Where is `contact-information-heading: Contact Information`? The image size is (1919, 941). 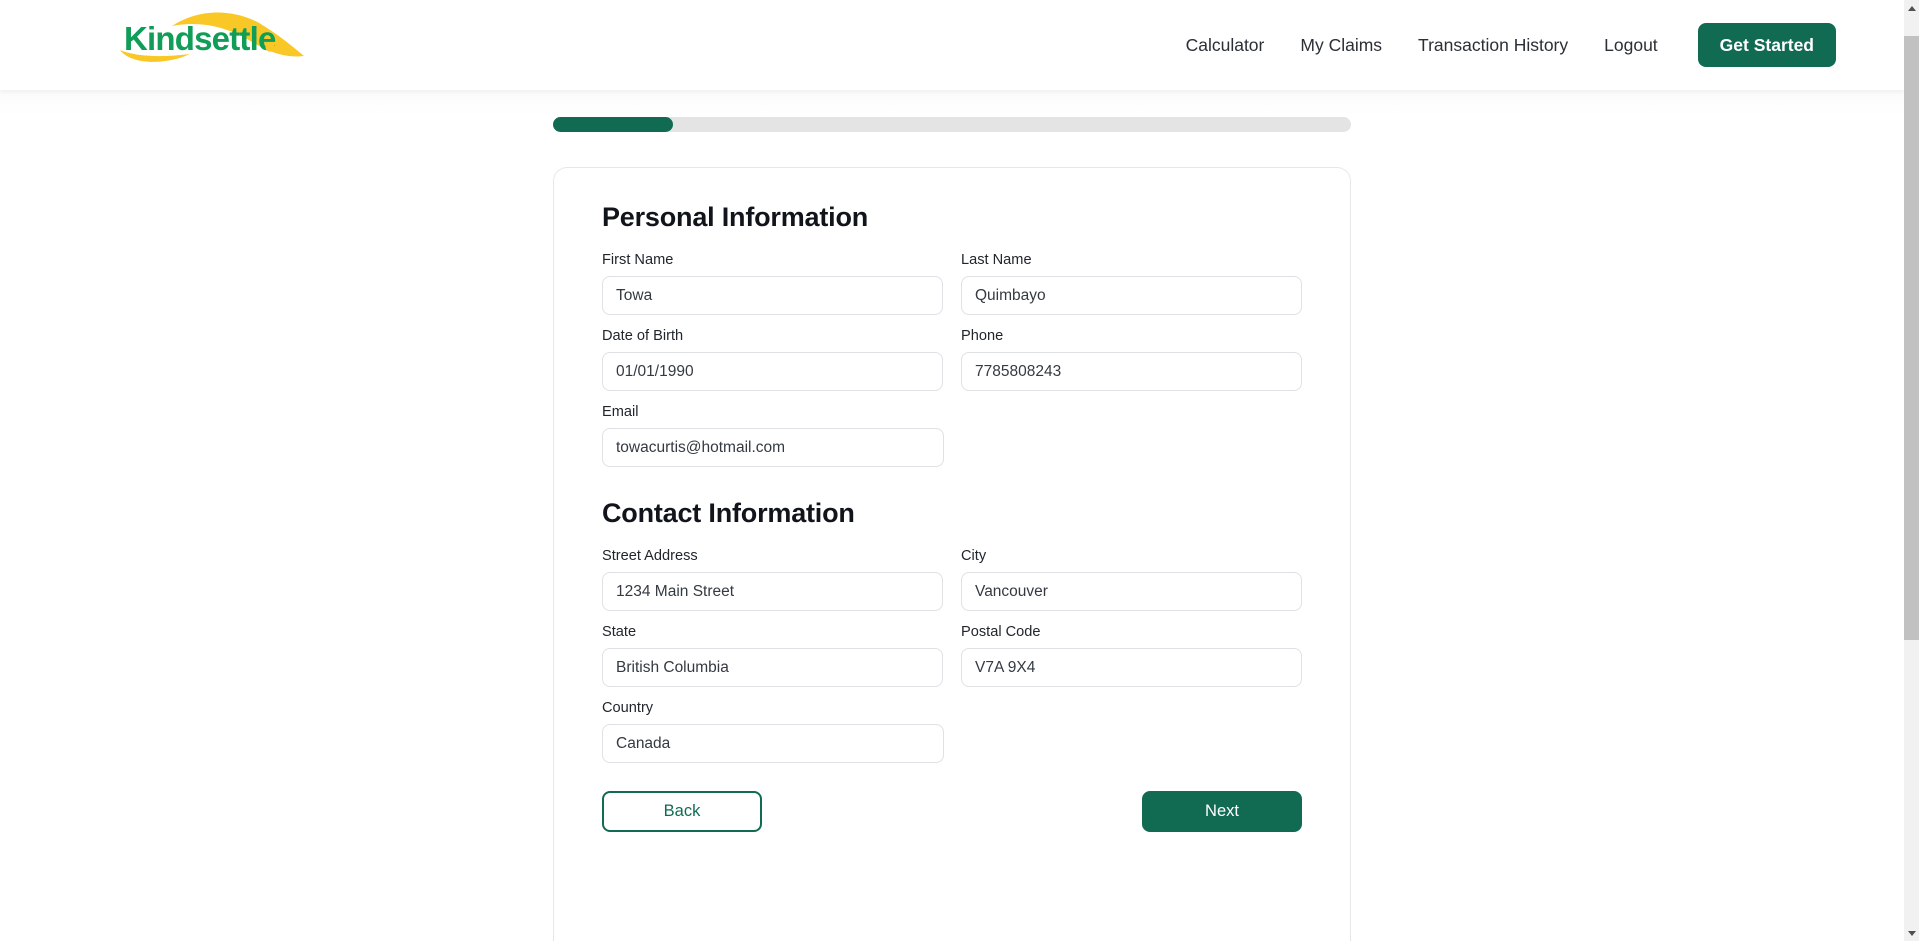
contact-information-heading: Contact Information is located at coordinates (728, 513).